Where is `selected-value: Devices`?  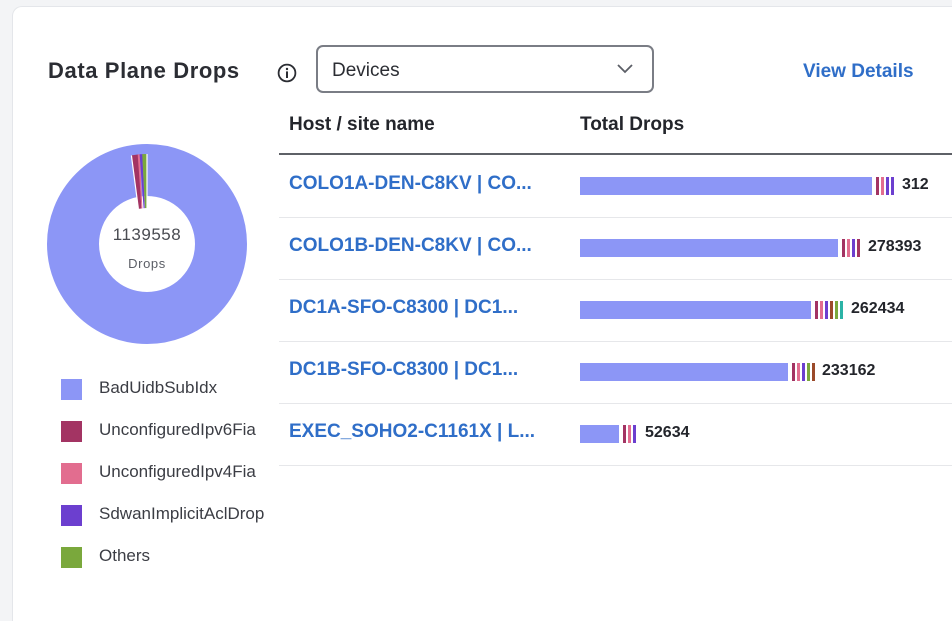 selected-value: Devices is located at coordinates (366, 70).